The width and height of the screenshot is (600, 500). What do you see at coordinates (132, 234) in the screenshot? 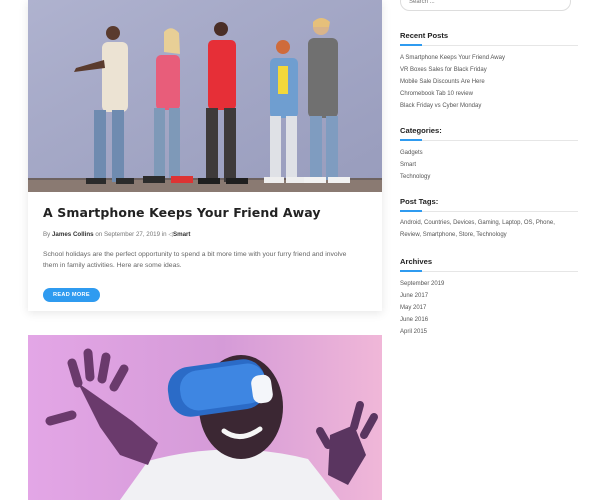
I see `post-date: September 27, 2019` at bounding box center [132, 234].